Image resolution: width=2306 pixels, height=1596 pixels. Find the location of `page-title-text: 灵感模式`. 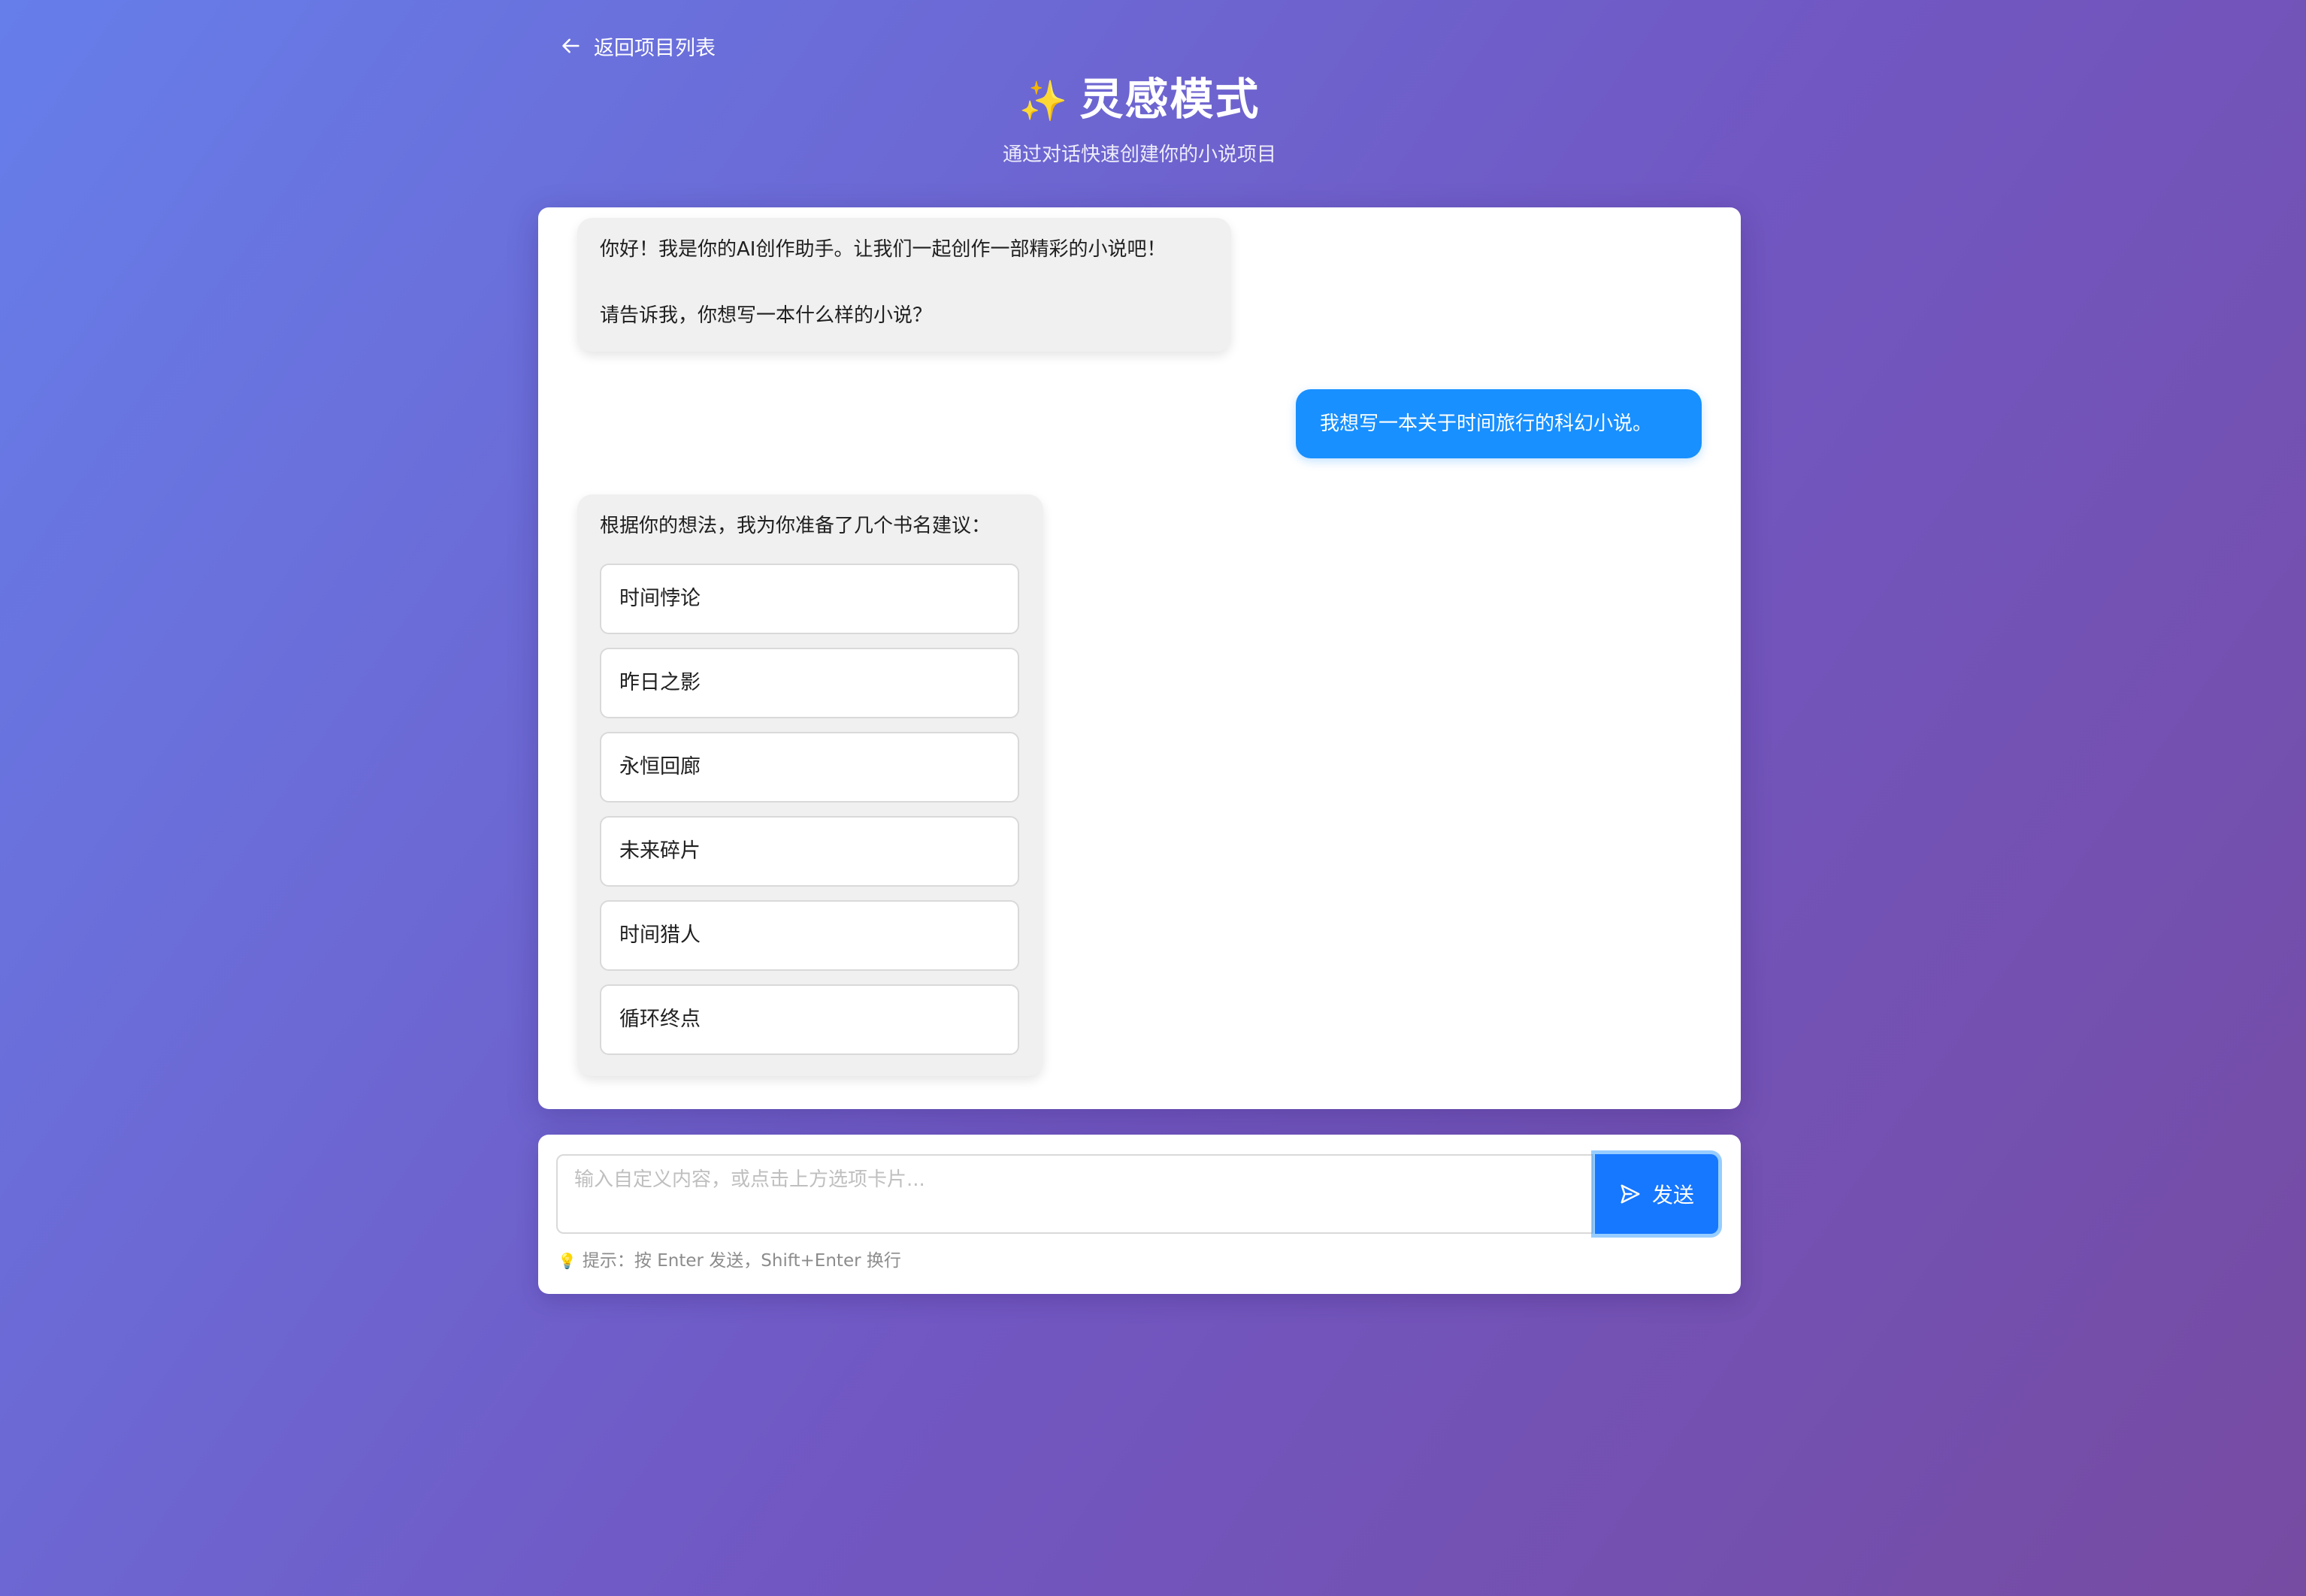

page-title-text: 灵感模式 is located at coordinates (1169, 99).